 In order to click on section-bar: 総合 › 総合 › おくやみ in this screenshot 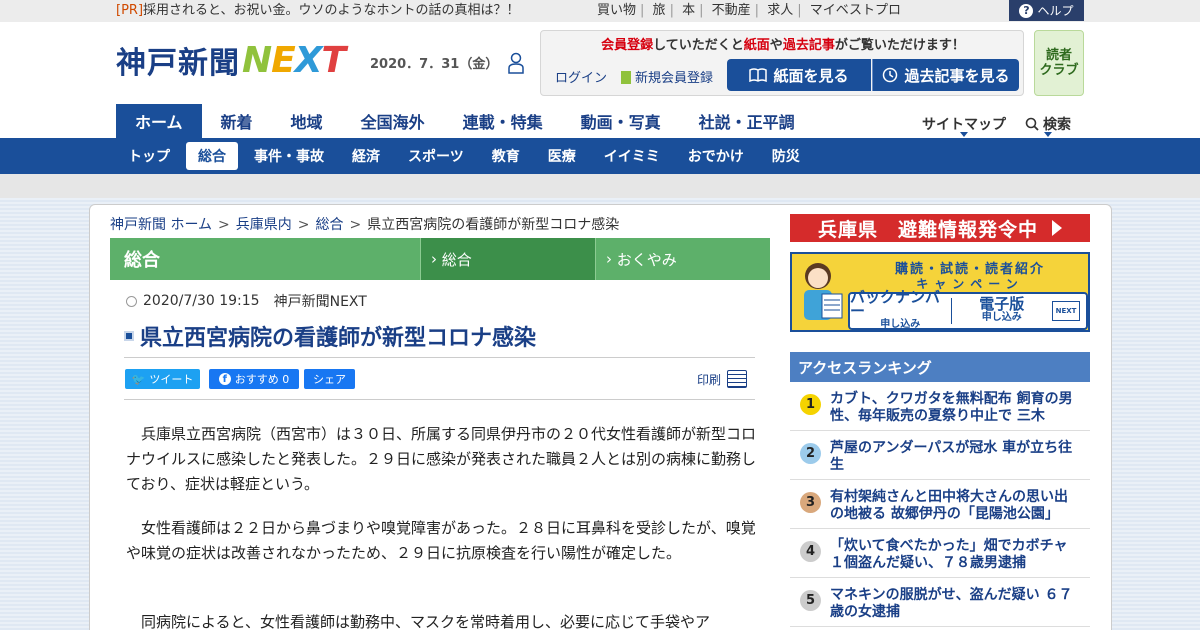, I will do `click(440, 259)`.